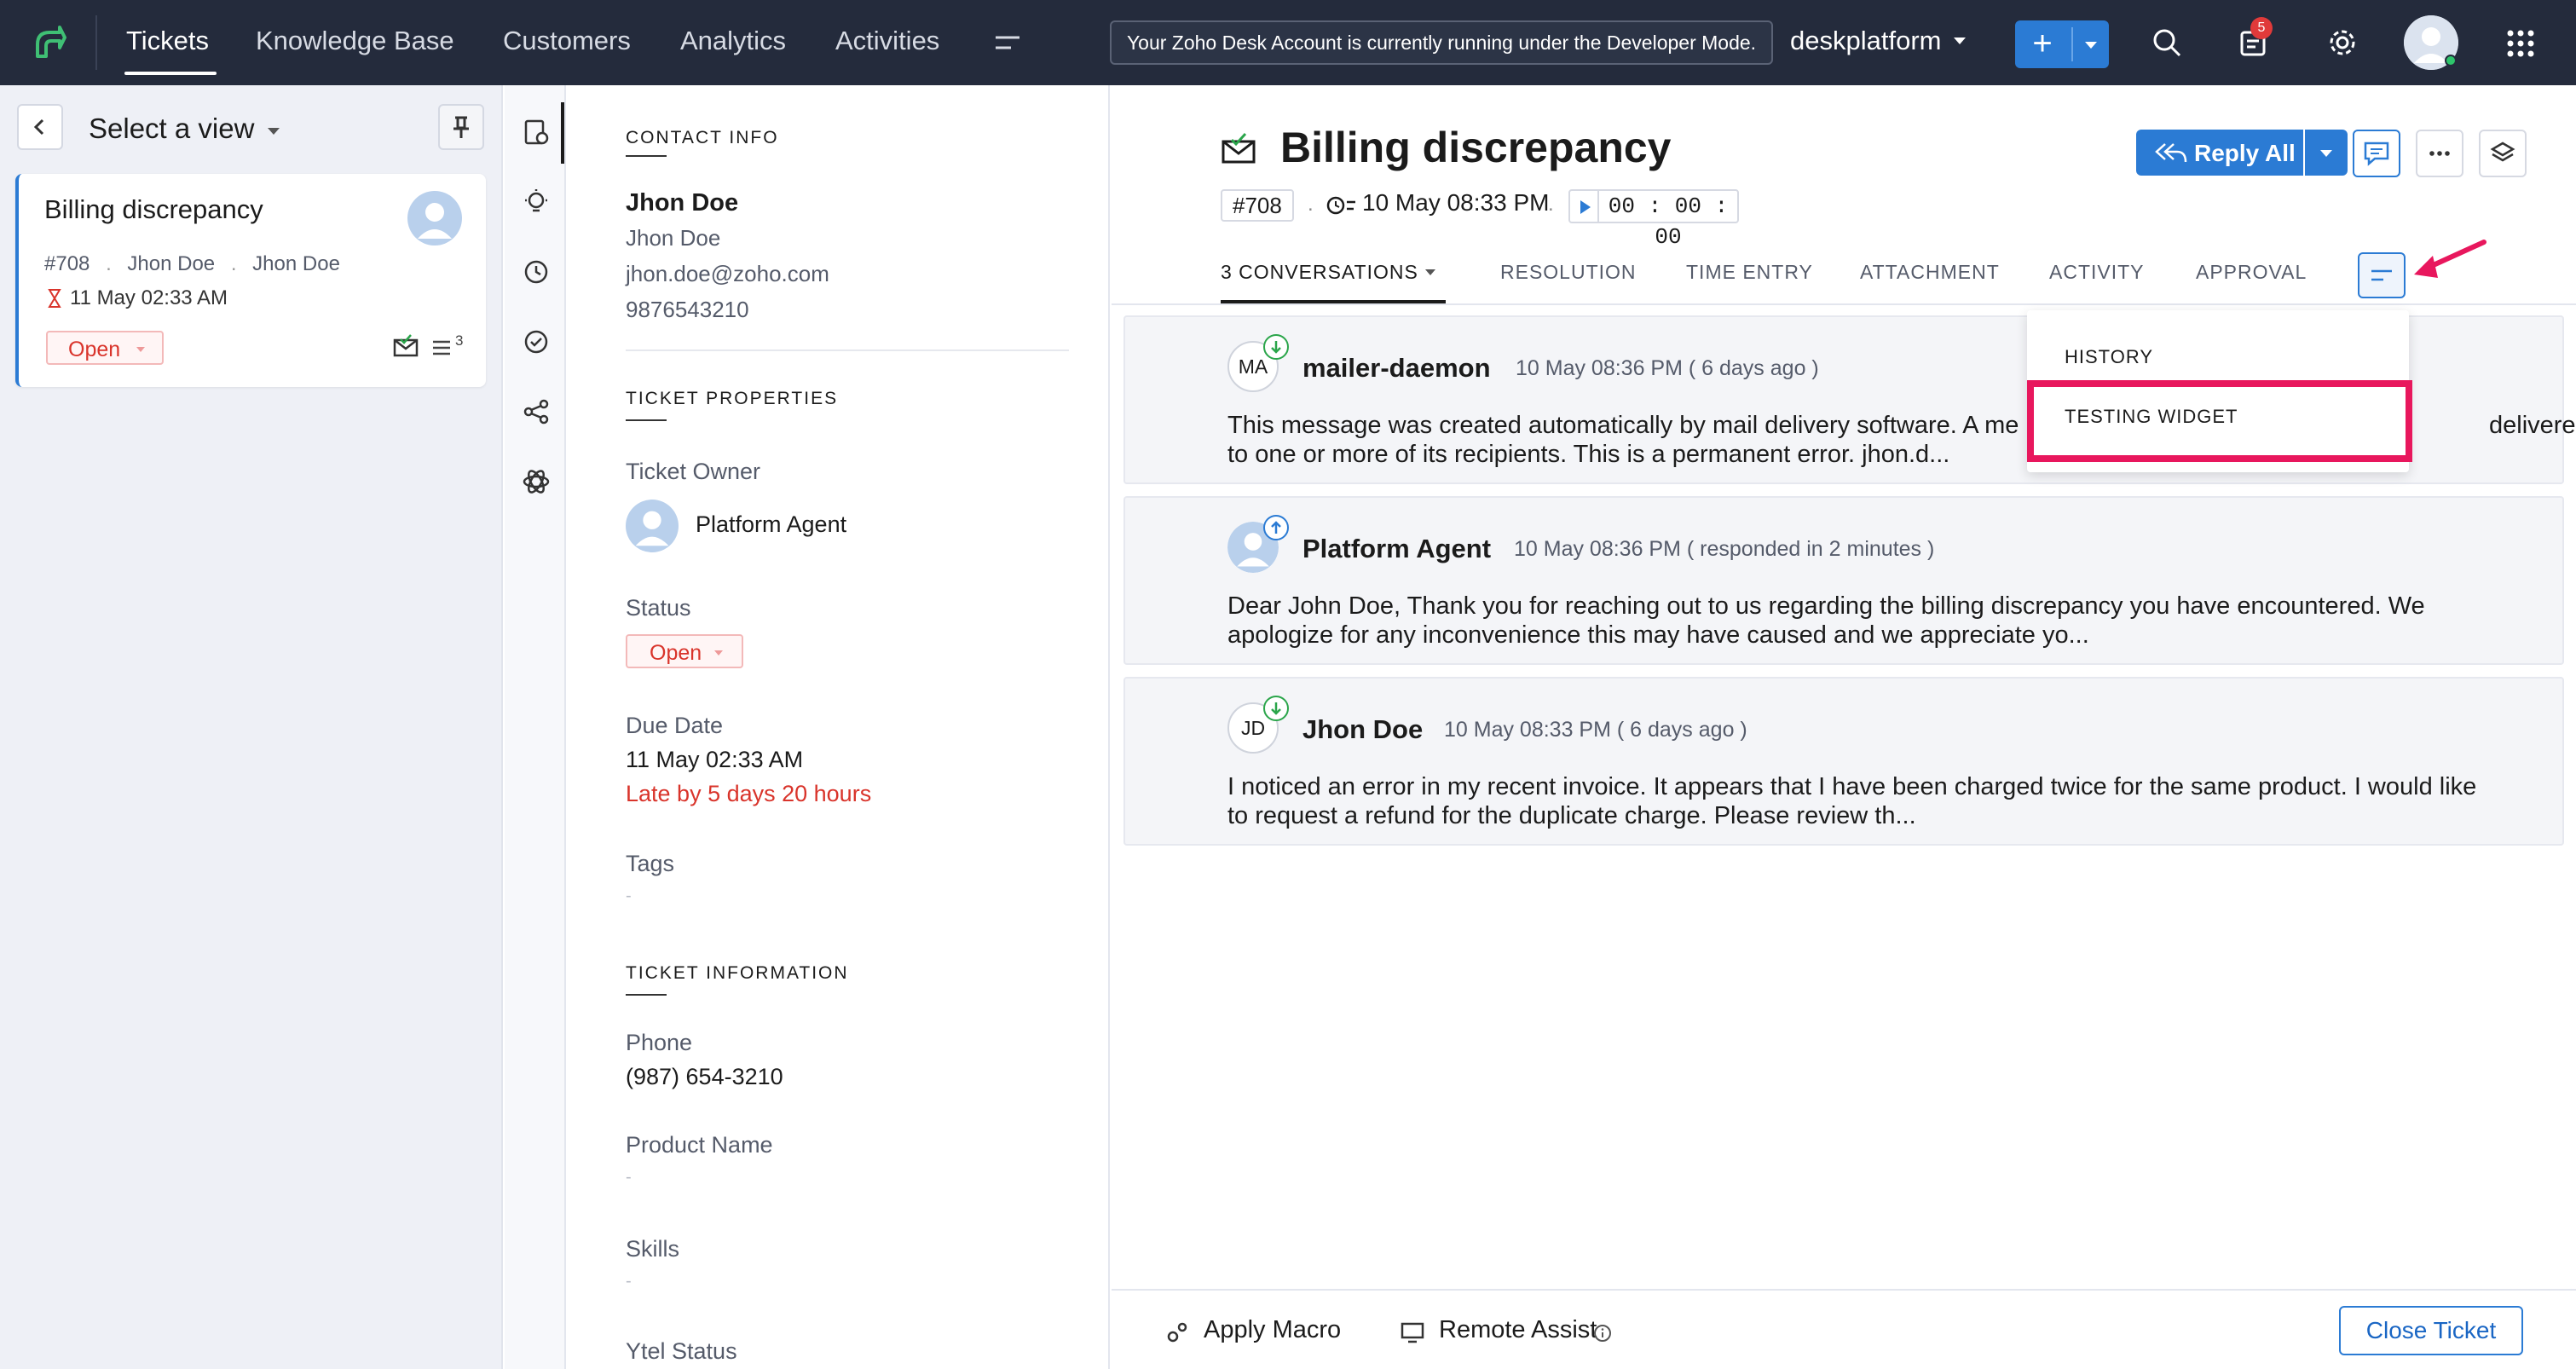 The height and width of the screenshot is (1369, 2576). What do you see at coordinates (153, 209) in the screenshot?
I see `ticket-card-title: Billing discrepancy` at bounding box center [153, 209].